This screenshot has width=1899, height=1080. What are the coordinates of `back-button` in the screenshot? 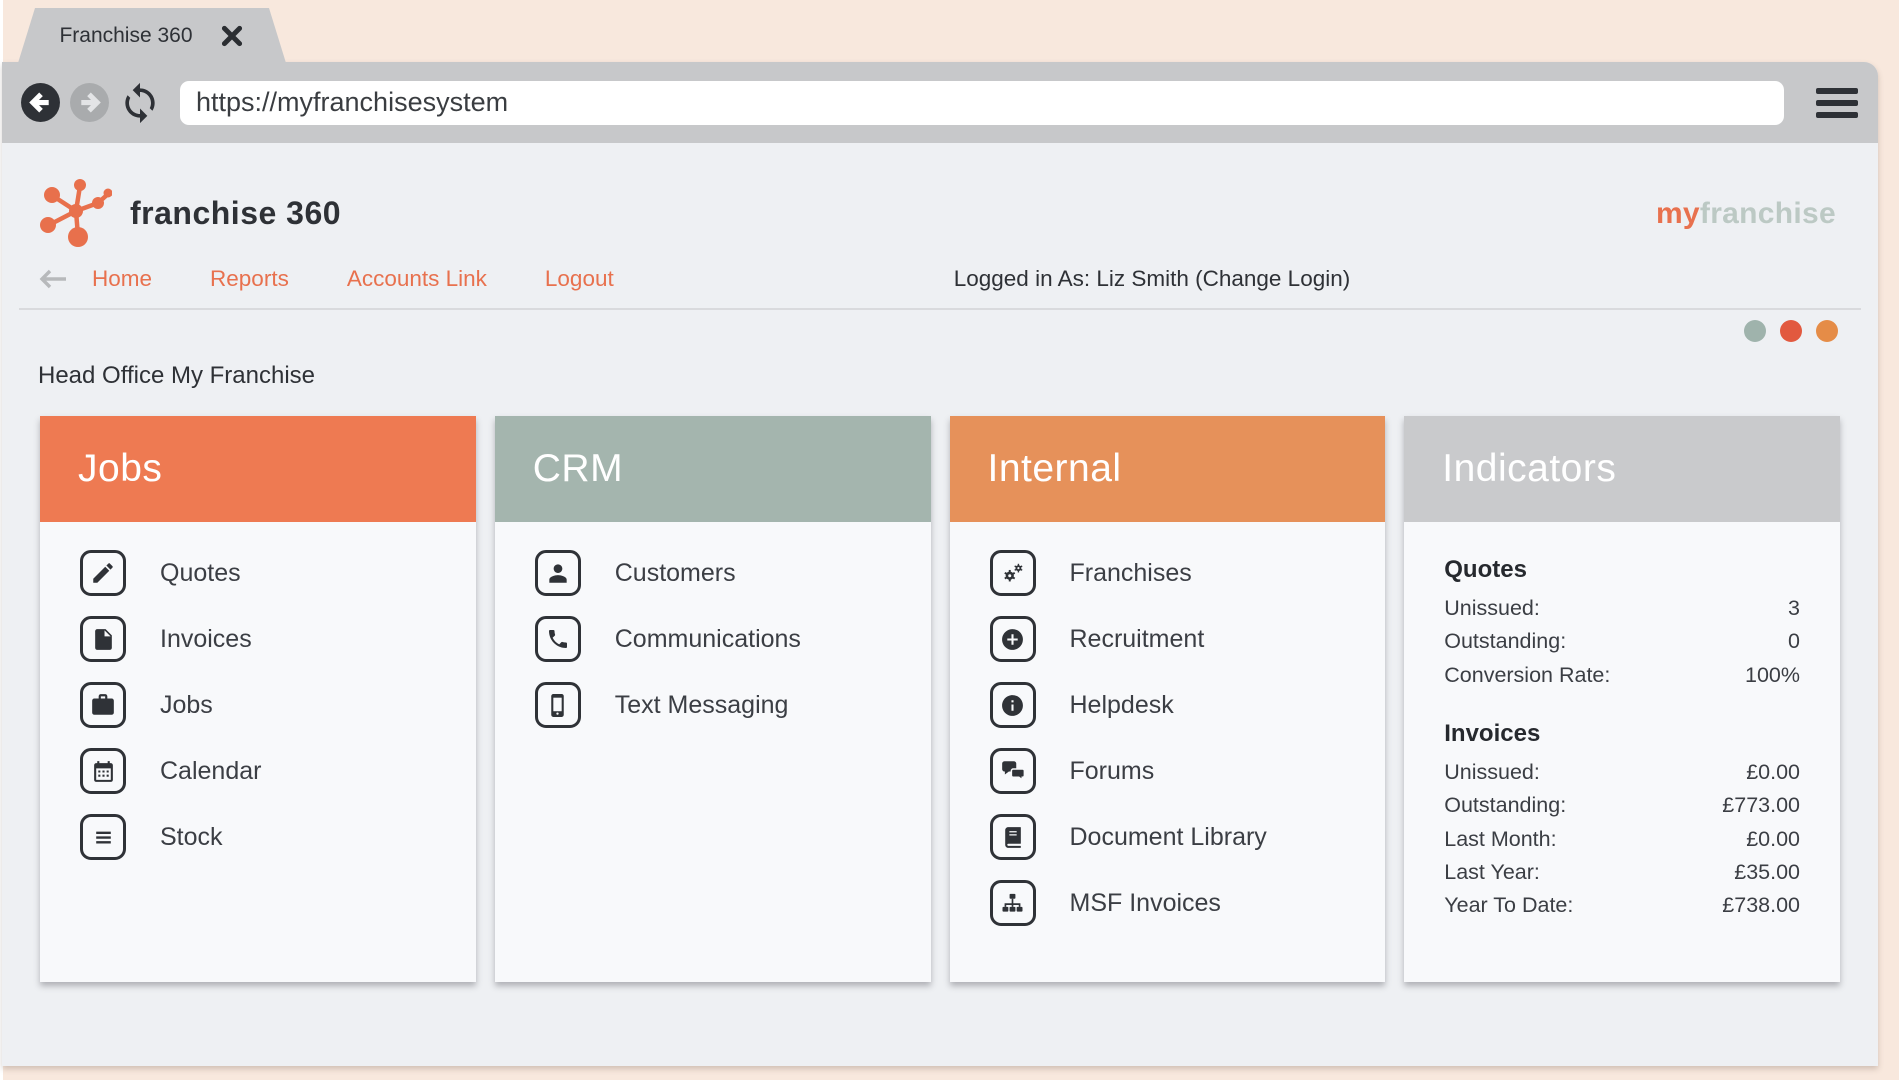 It's located at (40, 102).